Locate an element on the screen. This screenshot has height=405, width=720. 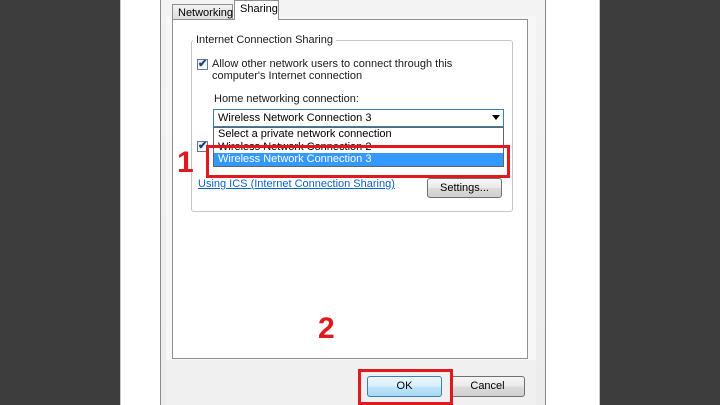
tab-networking: Networking is located at coordinates (202, 12).